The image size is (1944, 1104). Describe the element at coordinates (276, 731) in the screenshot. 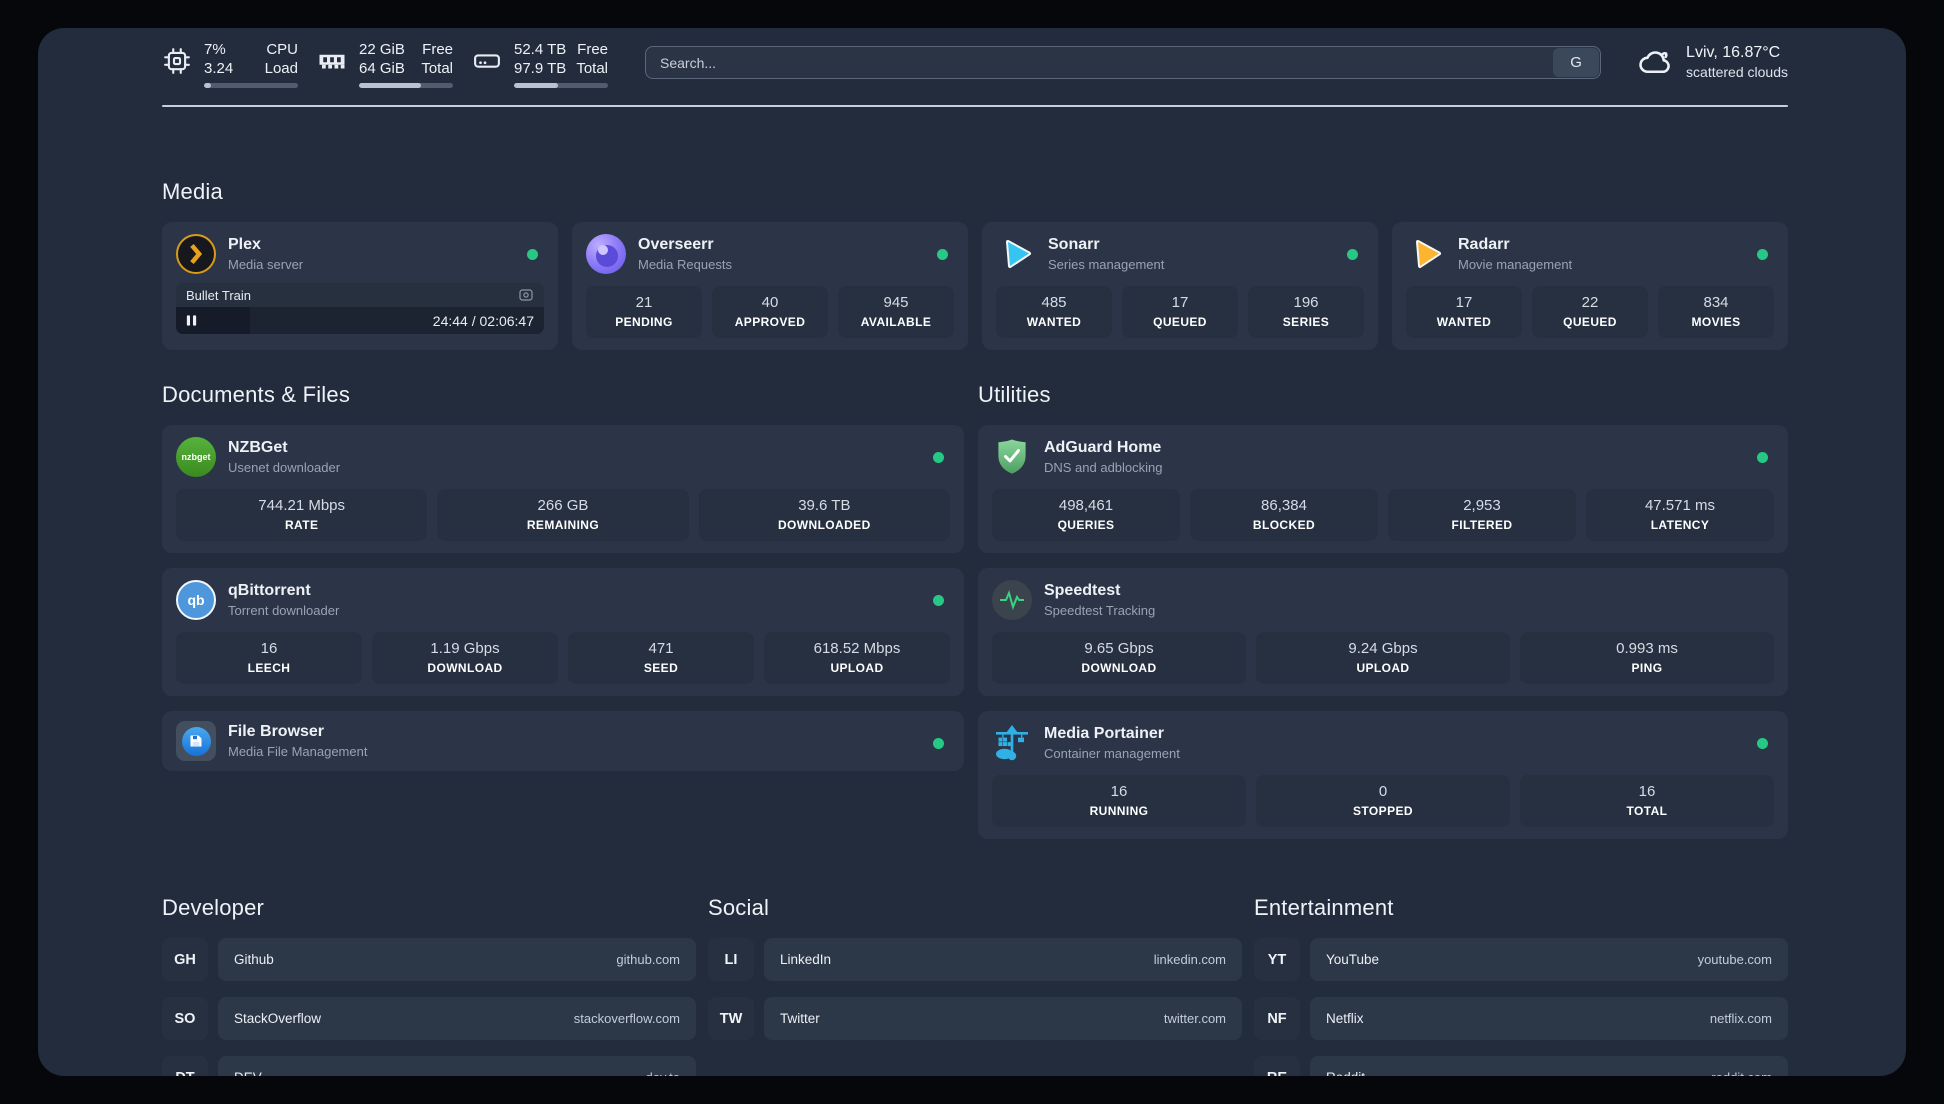

I see `card-title: File Browser` at that location.